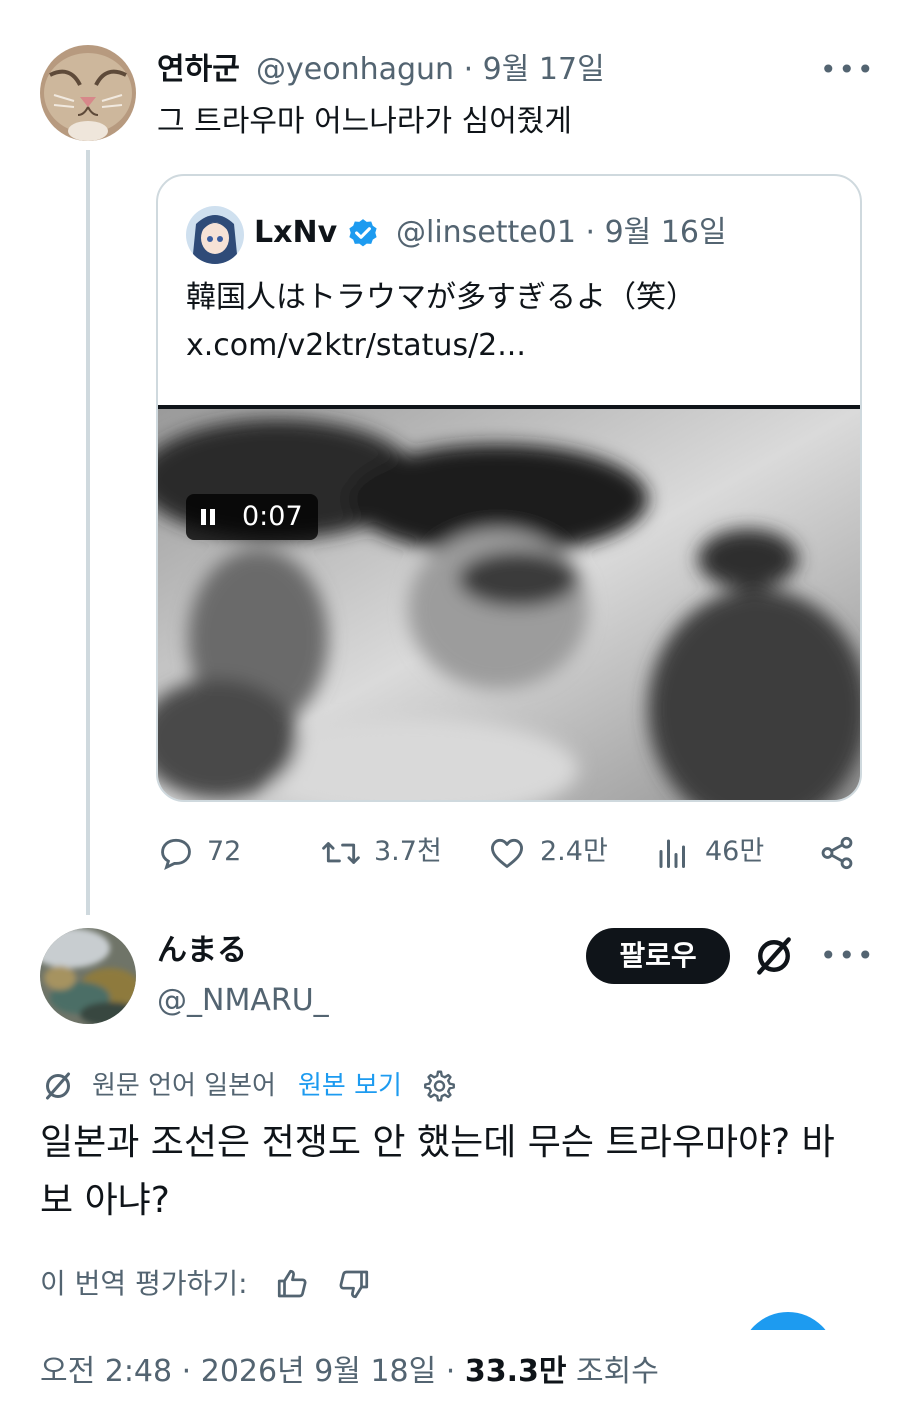  What do you see at coordinates (224, 851) in the screenshot?
I see `reply-count: 72` at bounding box center [224, 851].